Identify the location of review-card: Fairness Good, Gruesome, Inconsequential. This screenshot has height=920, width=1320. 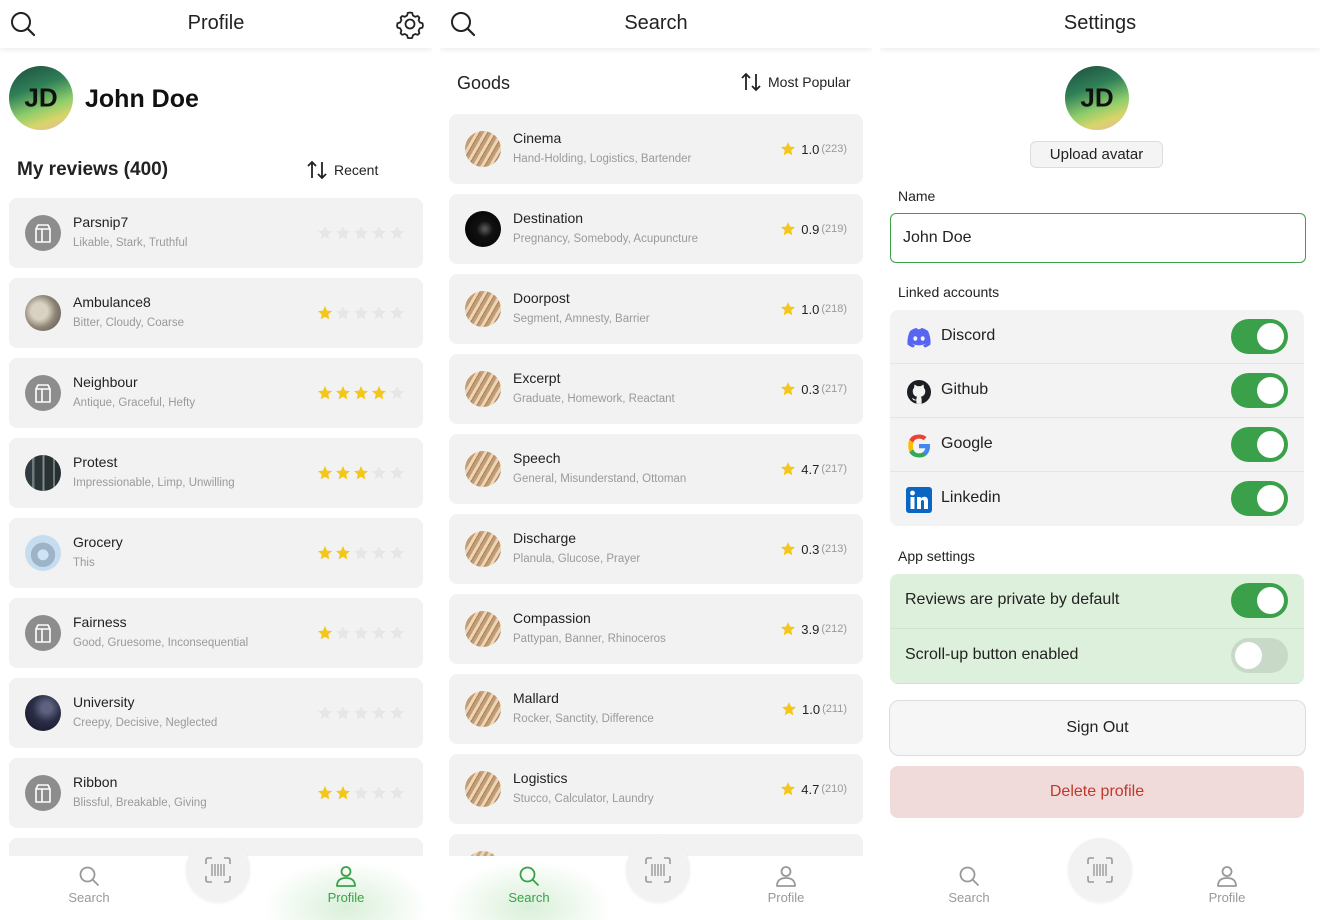
(216, 633).